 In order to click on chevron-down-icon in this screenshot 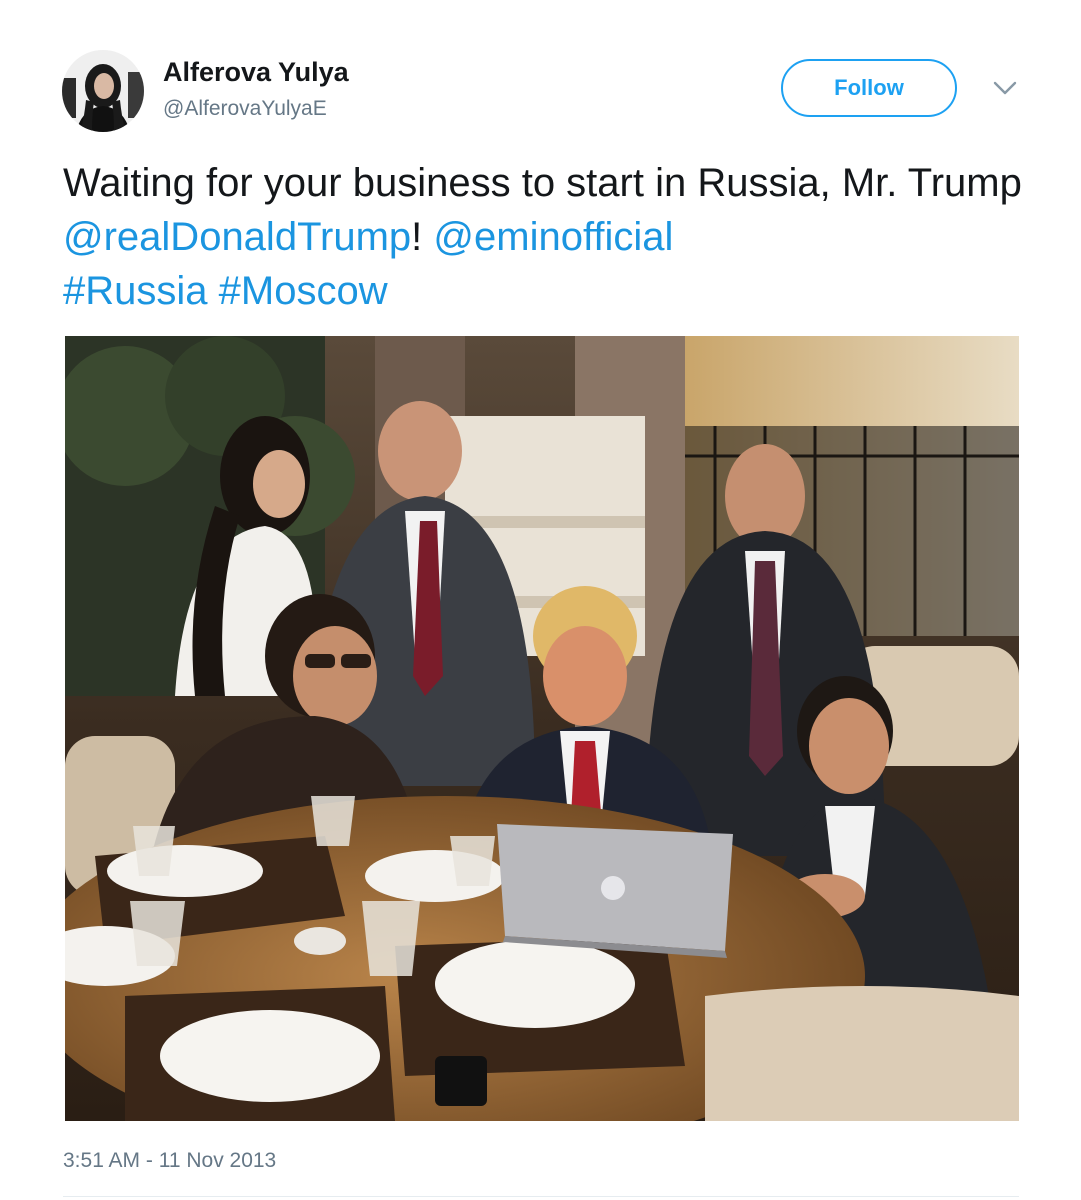, I will do `click(1005, 89)`.